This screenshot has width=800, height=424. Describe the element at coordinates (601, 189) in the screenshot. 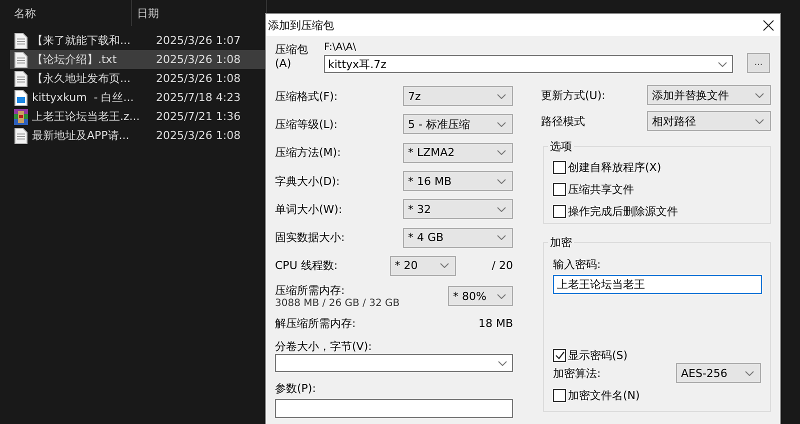

I see `checkbox-label: 压缩共享文件` at that location.